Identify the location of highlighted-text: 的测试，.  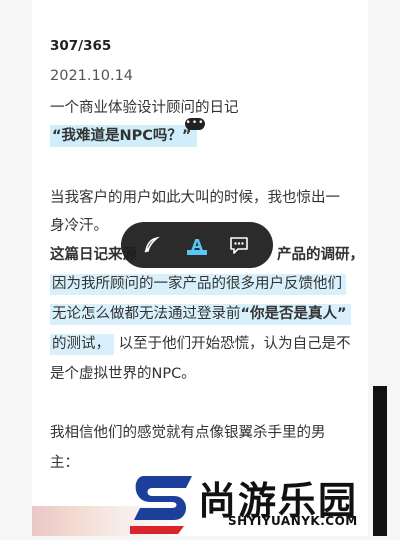
(82, 344).